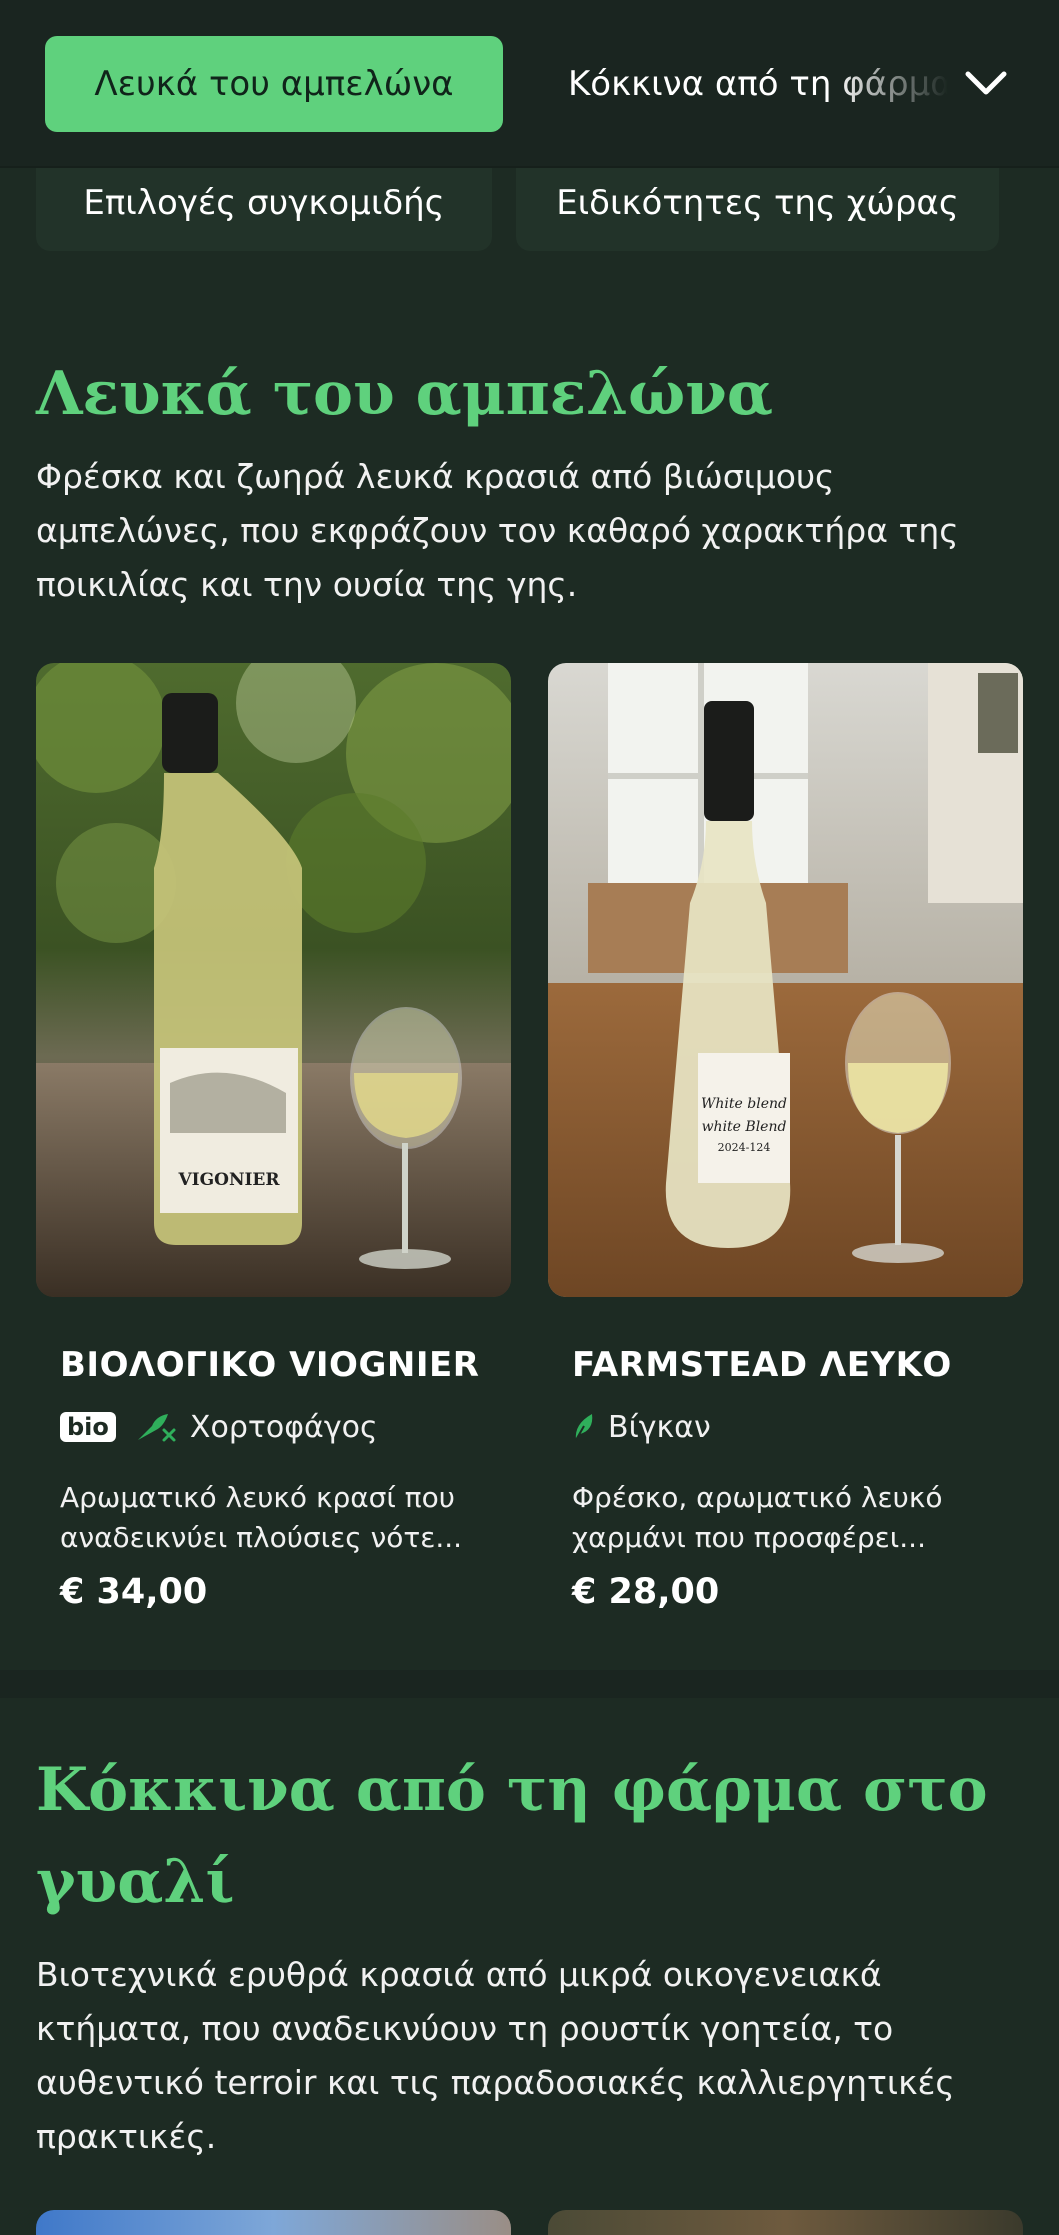 Image resolution: width=1059 pixels, height=2235 pixels. What do you see at coordinates (283, 1427) in the screenshot?
I see `diet-label: Χορτοφάγος` at bounding box center [283, 1427].